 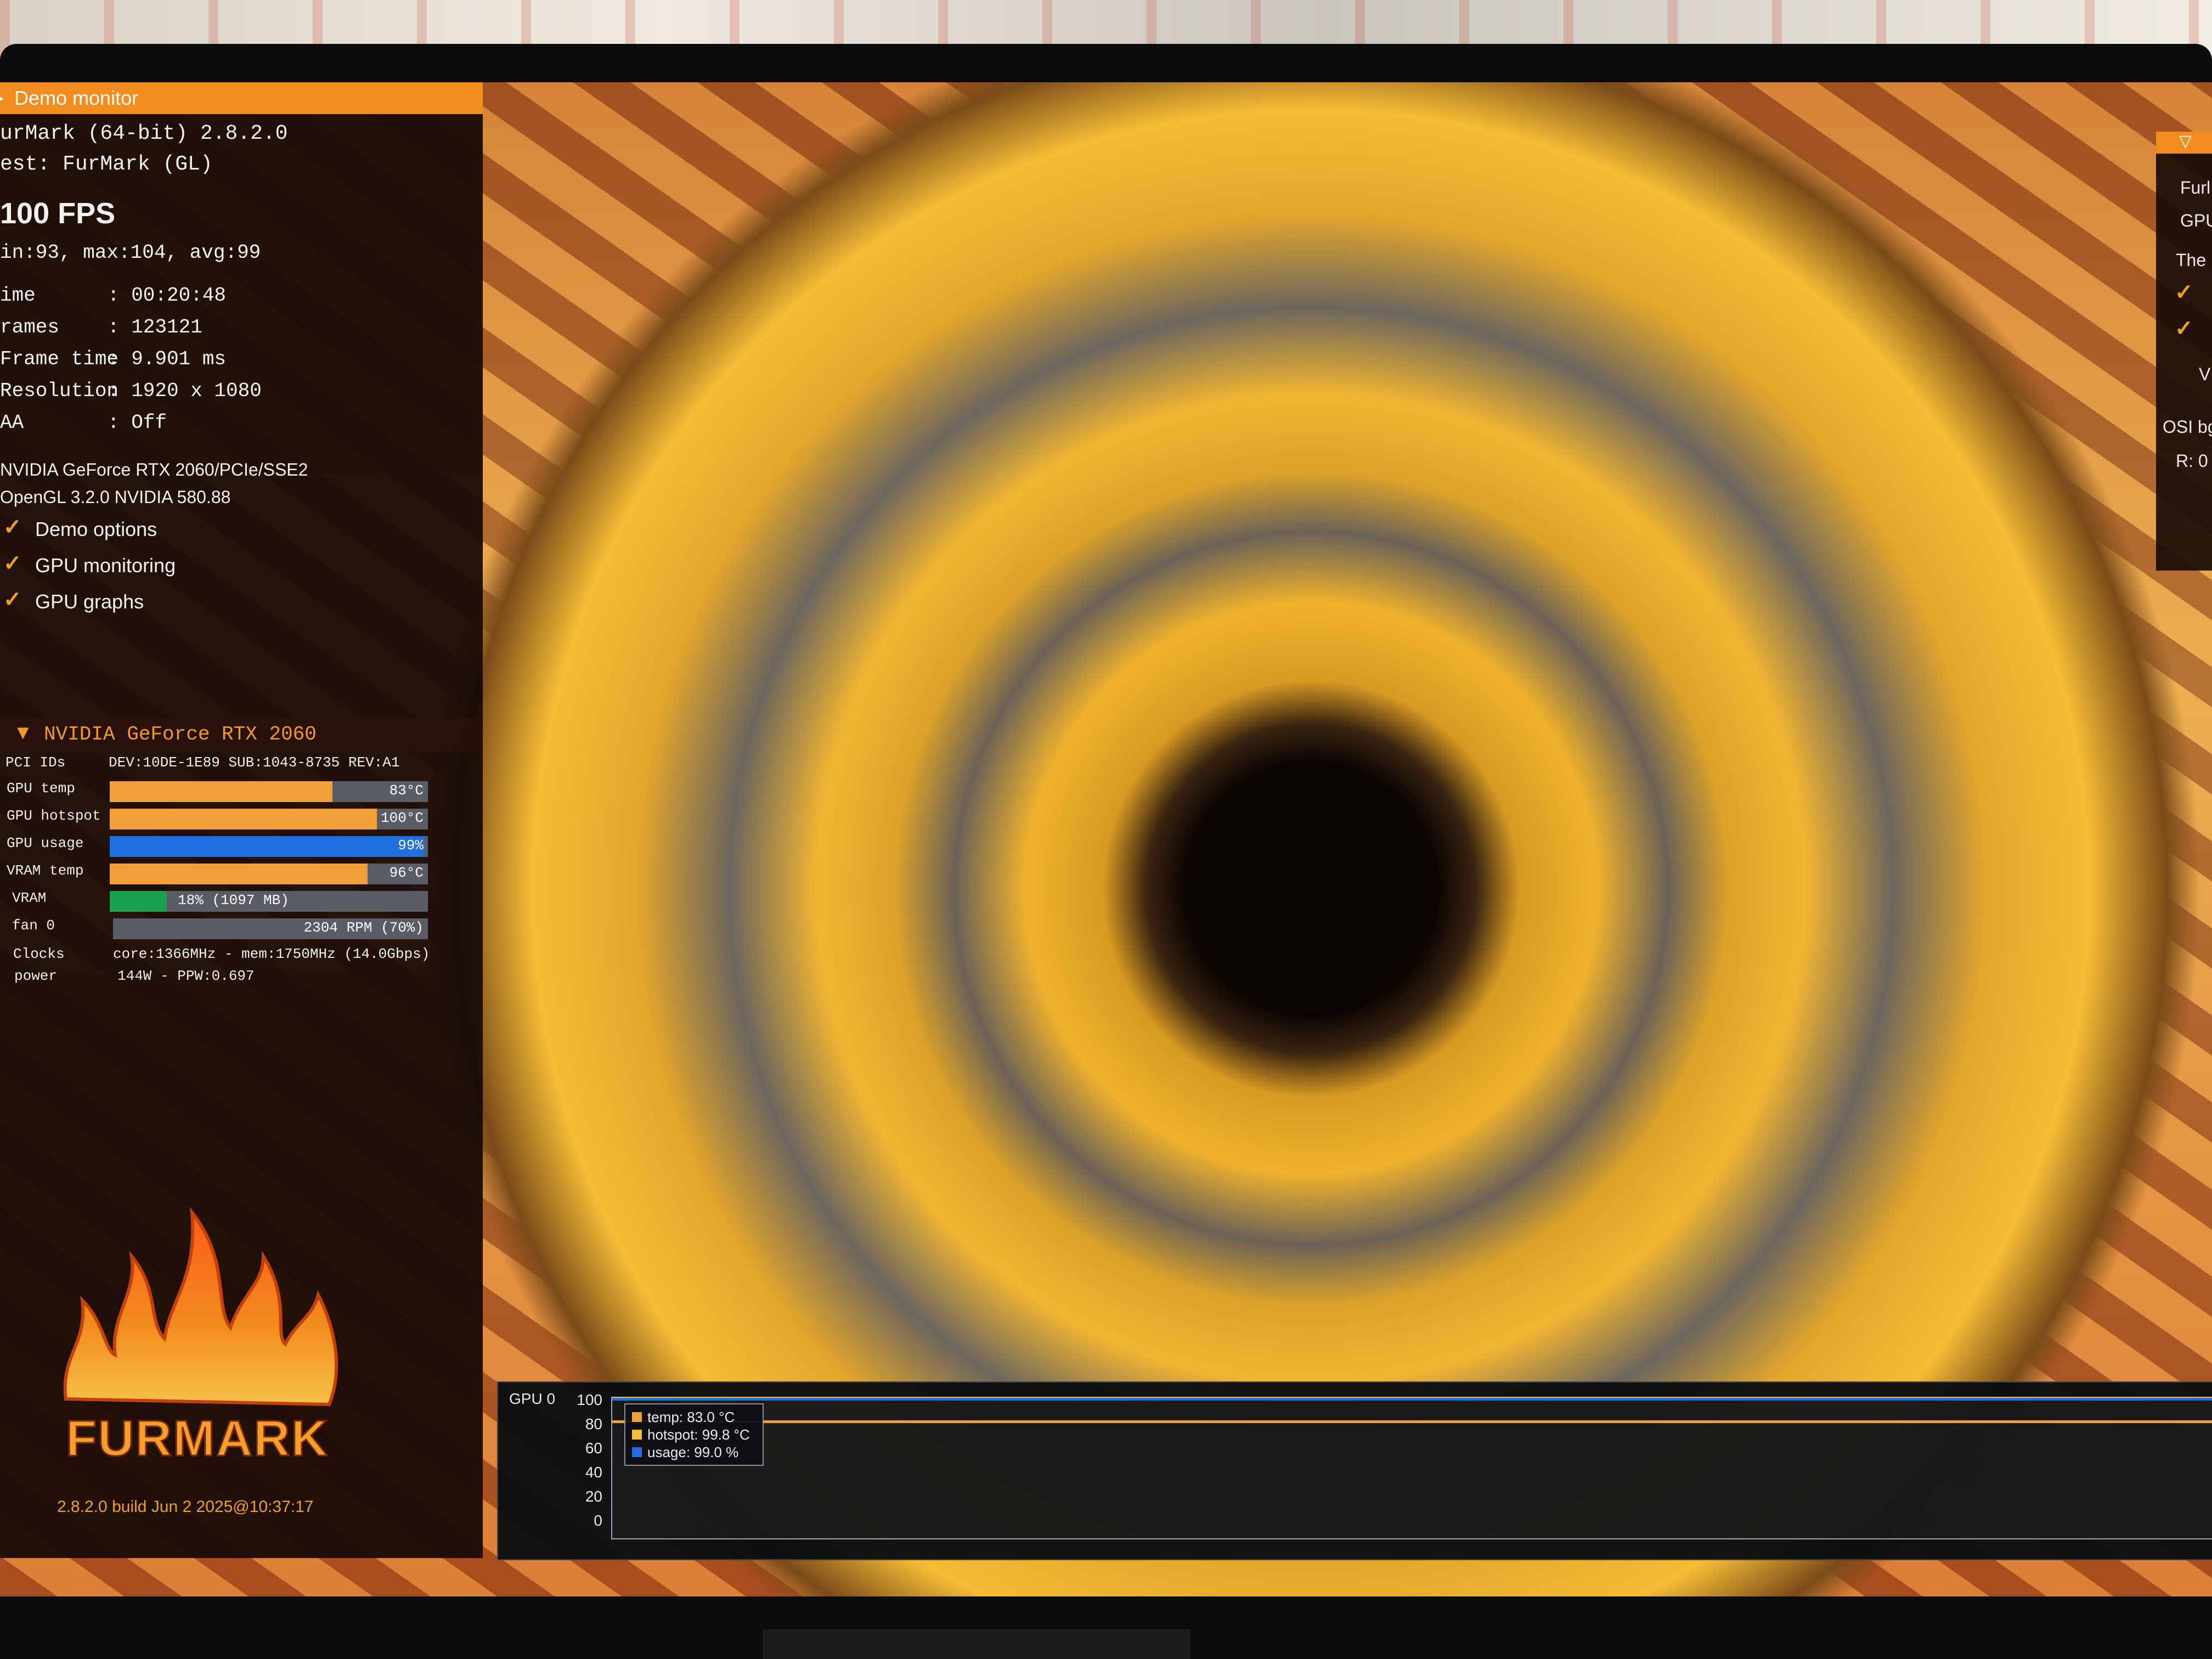 I want to click on test-name-line: est: FurMark (GL), so click(x=107, y=164).